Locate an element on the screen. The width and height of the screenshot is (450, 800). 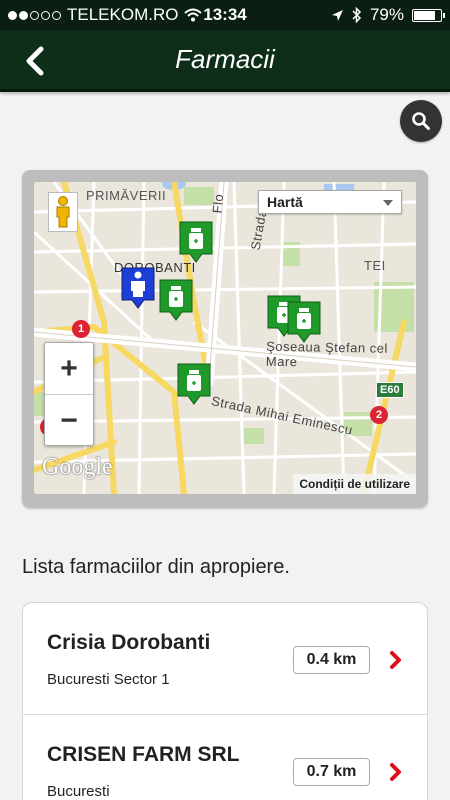
zoom-in-button: + is located at coordinates (69, 369).